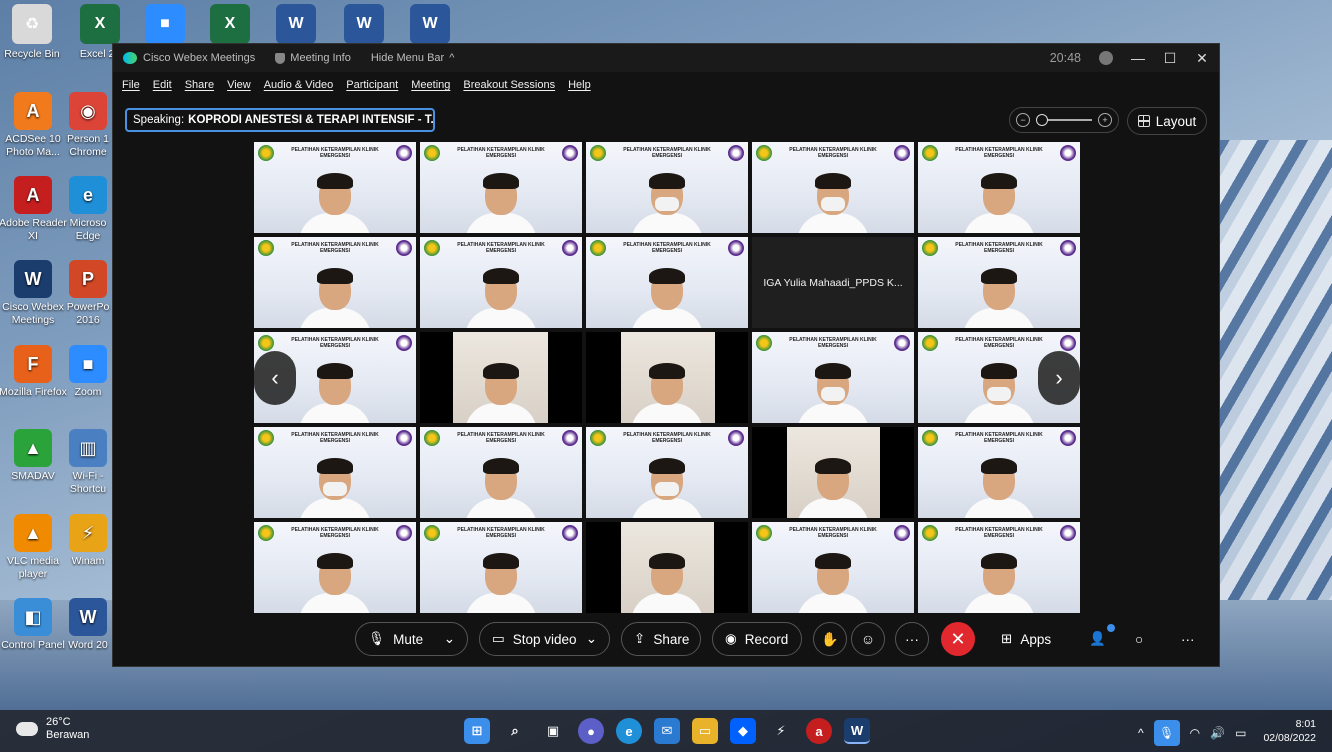 This screenshot has width=1332, height=752. Describe the element at coordinates (1170, 58) in the screenshot. I see `maximize-button: ☐` at that location.